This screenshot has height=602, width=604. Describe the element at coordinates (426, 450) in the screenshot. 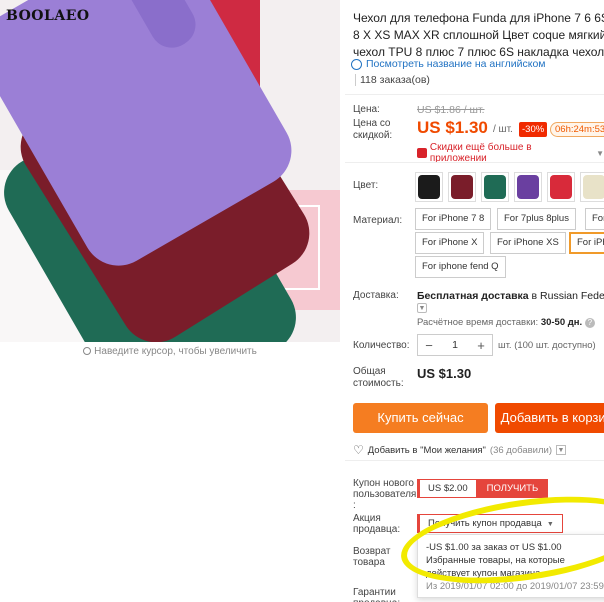

I see `wishlist-text: Добавить в "Мои желания"` at that location.